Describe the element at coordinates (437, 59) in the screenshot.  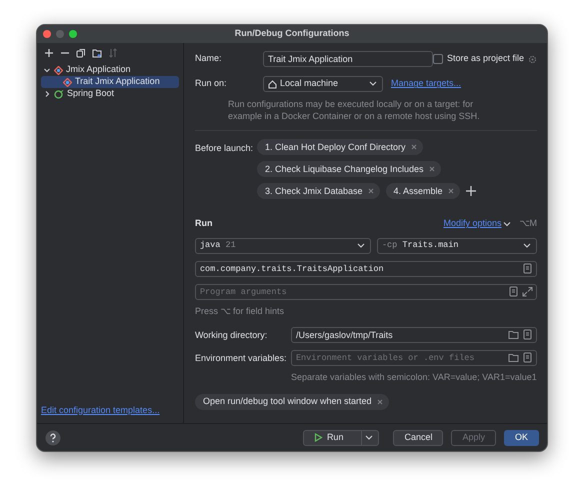
I see `checkbox` at that location.